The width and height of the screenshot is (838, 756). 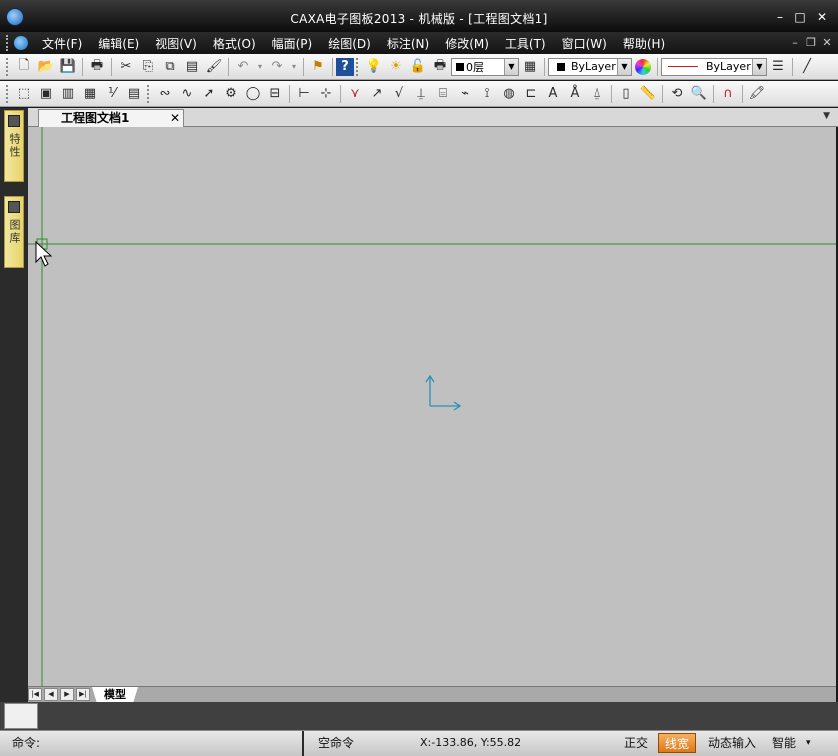 I want to click on side-tab-properties-label: 特性, so click(x=14, y=146).